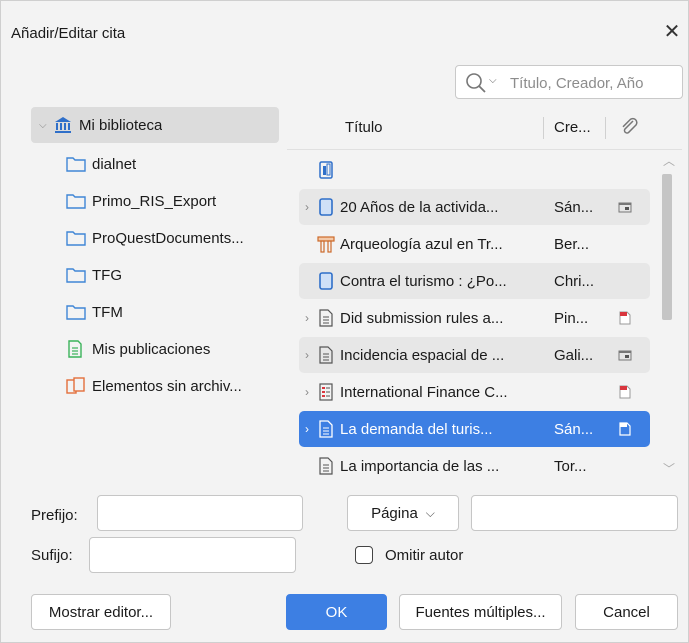 Image resolution: width=689 pixels, height=643 pixels. What do you see at coordinates (326, 392) in the screenshot?
I see `report-icon` at bounding box center [326, 392].